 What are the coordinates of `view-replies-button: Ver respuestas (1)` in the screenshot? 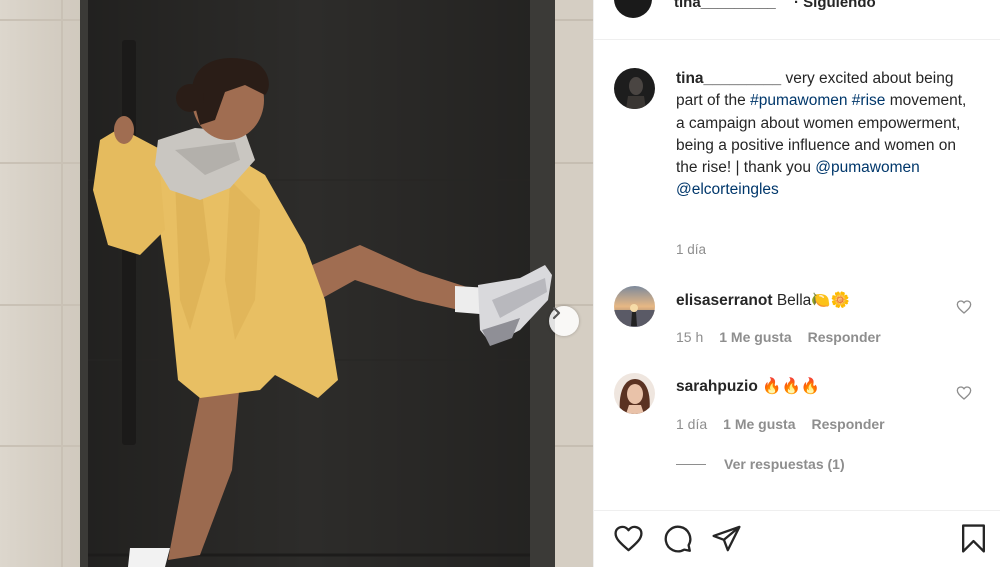 It's located at (760, 464).